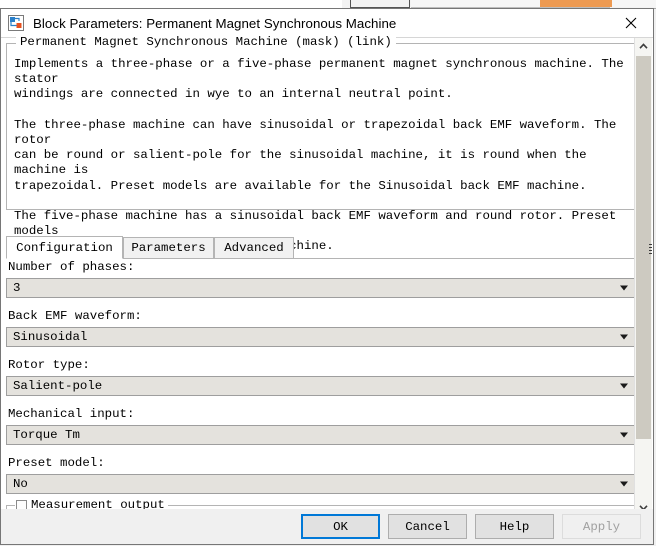 This screenshot has width=656, height=546. I want to click on label-back-emf-waveform: Back EMF waveform:, so click(75, 316).